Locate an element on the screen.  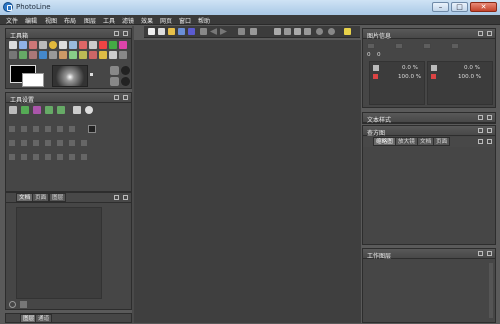
spacing-row-icons is located at coordinates (50, 157).